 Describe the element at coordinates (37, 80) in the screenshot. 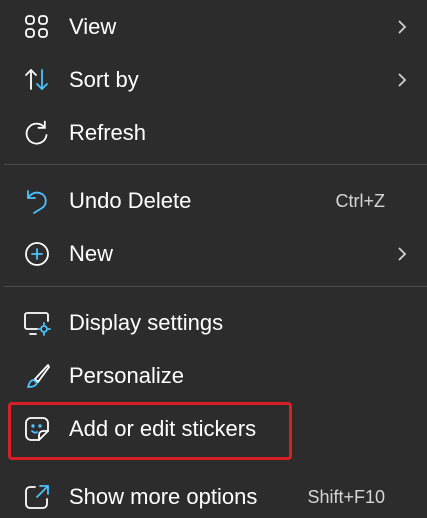

I see `sort-icon` at that location.